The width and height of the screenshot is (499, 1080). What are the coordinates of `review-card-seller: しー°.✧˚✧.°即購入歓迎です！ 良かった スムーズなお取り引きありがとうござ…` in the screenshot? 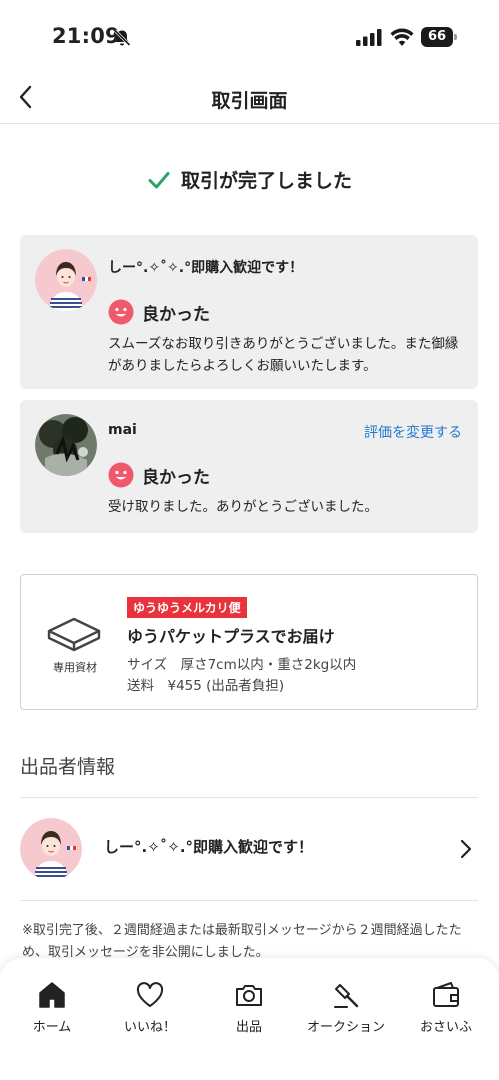 It's located at (249, 312).